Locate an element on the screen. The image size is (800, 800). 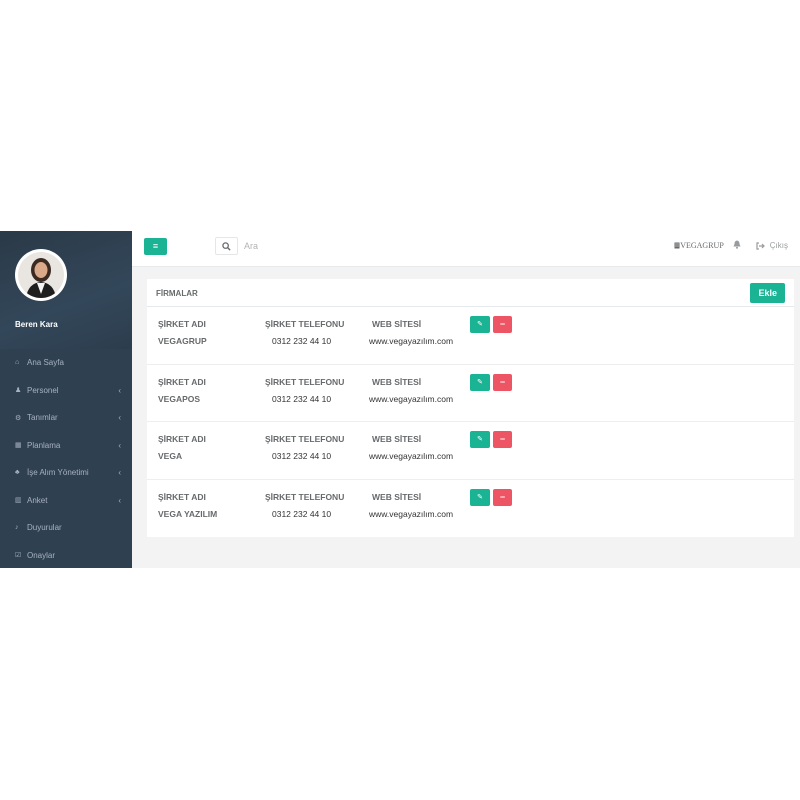
people-group-icon: ♣ is located at coordinates (17, 473).